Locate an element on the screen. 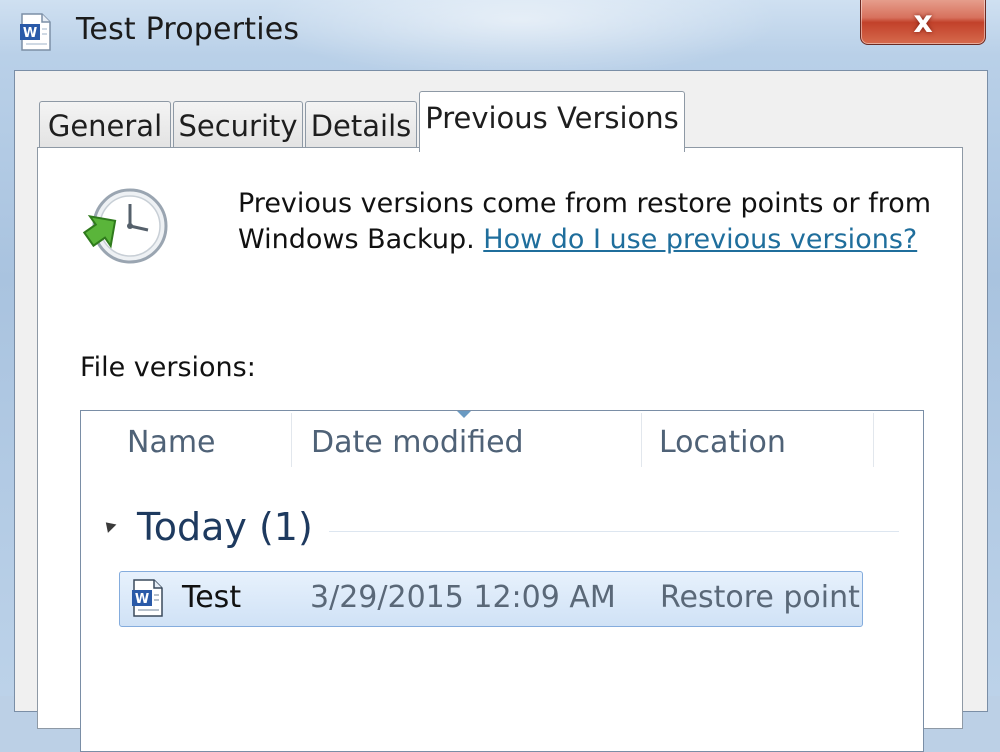 The width and height of the screenshot is (1000, 752). tab-details-label: Details is located at coordinates (361, 126).